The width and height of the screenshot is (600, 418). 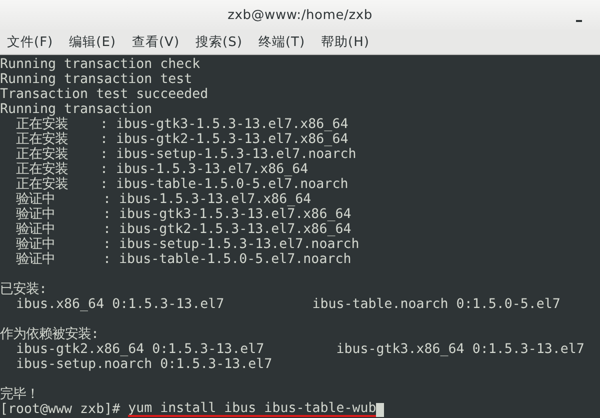 What do you see at coordinates (287, 304) in the screenshot?
I see `terminal-line: ibus.x86_64 0:1.5.3-13.el7 ibus-table.noarch 0:1.5.0-5.el7` at bounding box center [287, 304].